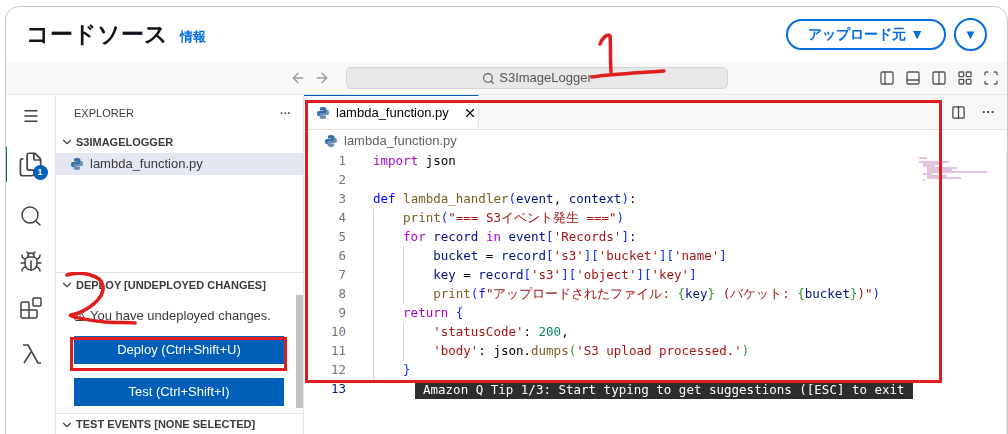 The image size is (1008, 434). Describe the element at coordinates (30, 262) in the screenshot. I see `run-debug-icon` at that location.